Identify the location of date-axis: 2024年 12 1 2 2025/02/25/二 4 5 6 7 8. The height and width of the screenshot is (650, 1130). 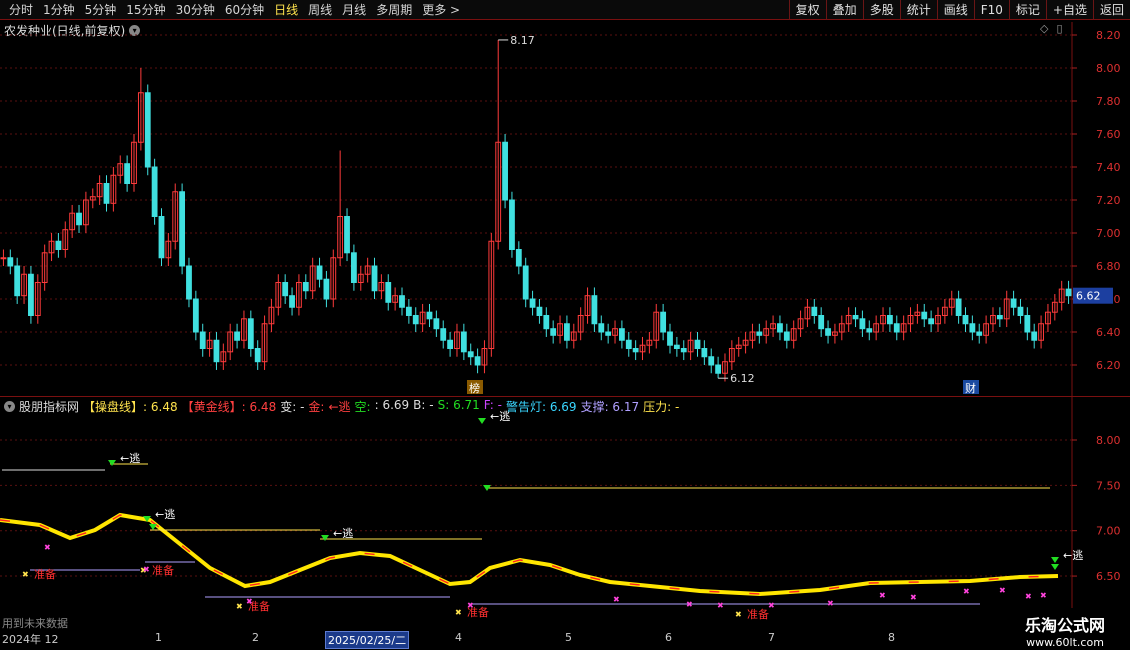
(500, 640).